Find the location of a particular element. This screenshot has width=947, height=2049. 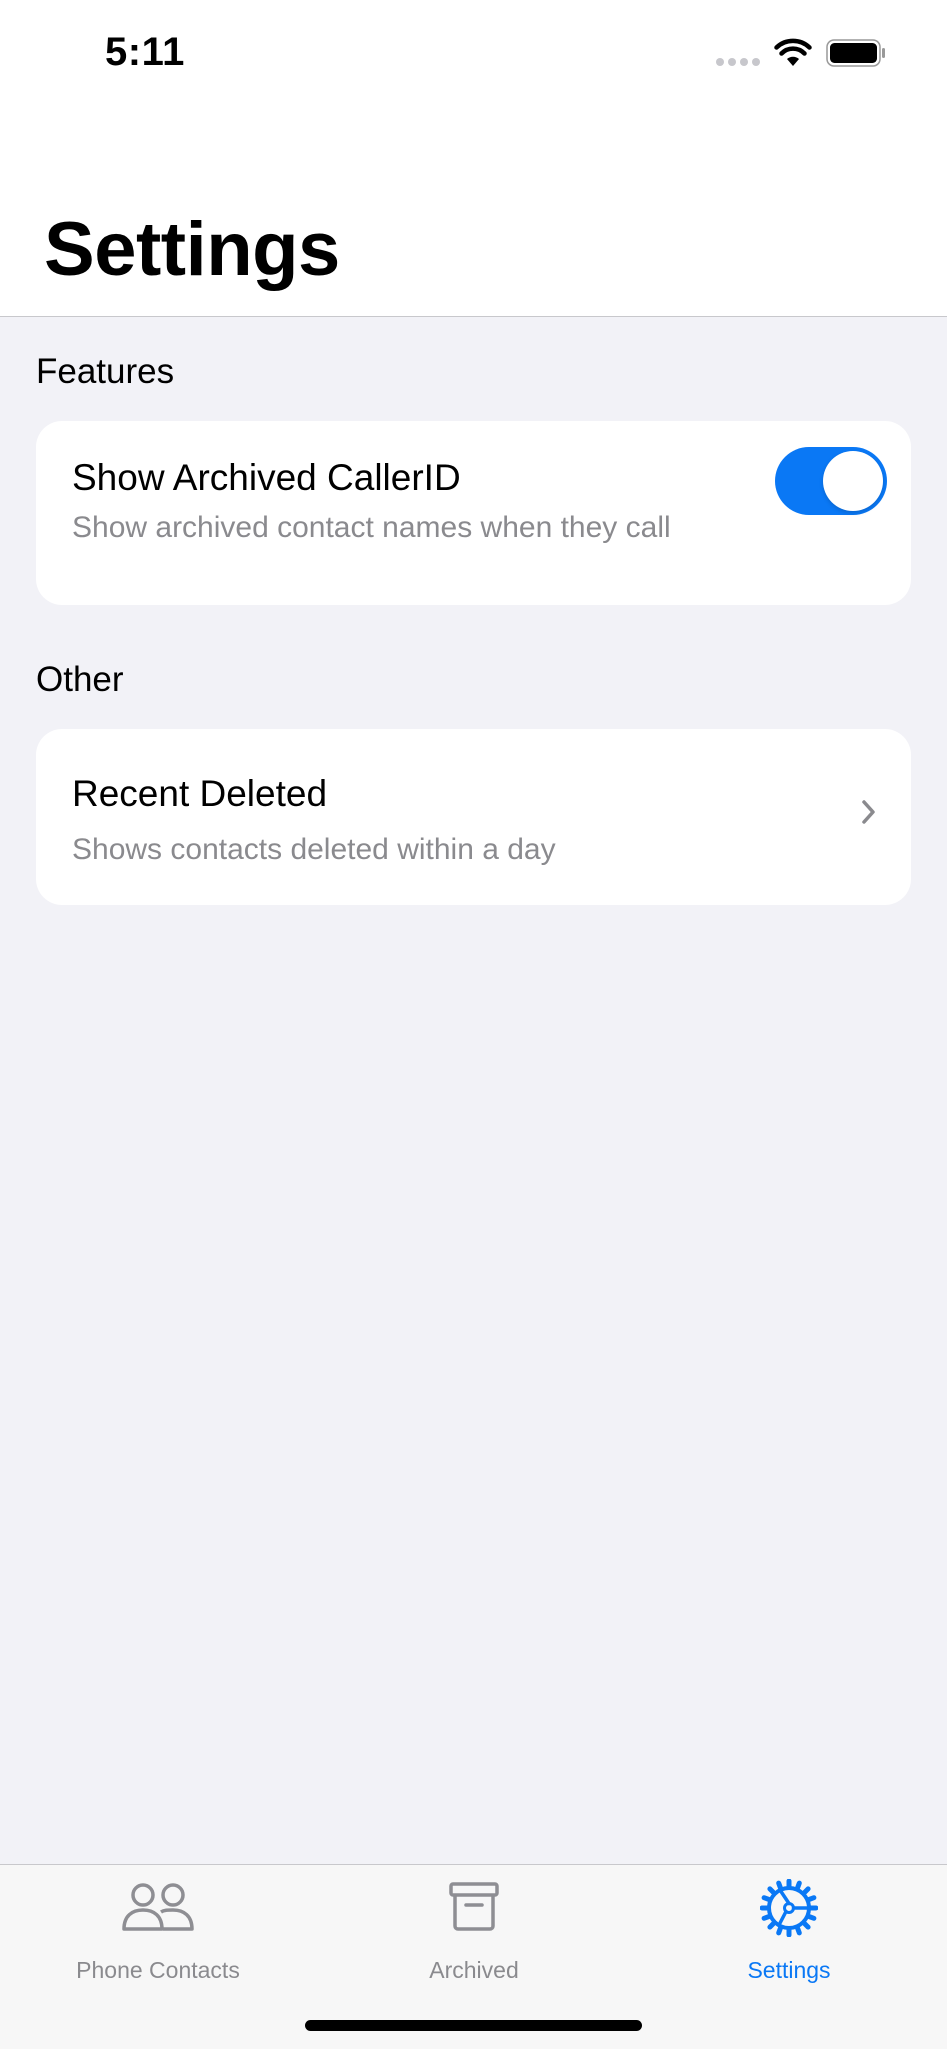

home-indicator is located at coordinates (473, 2025).